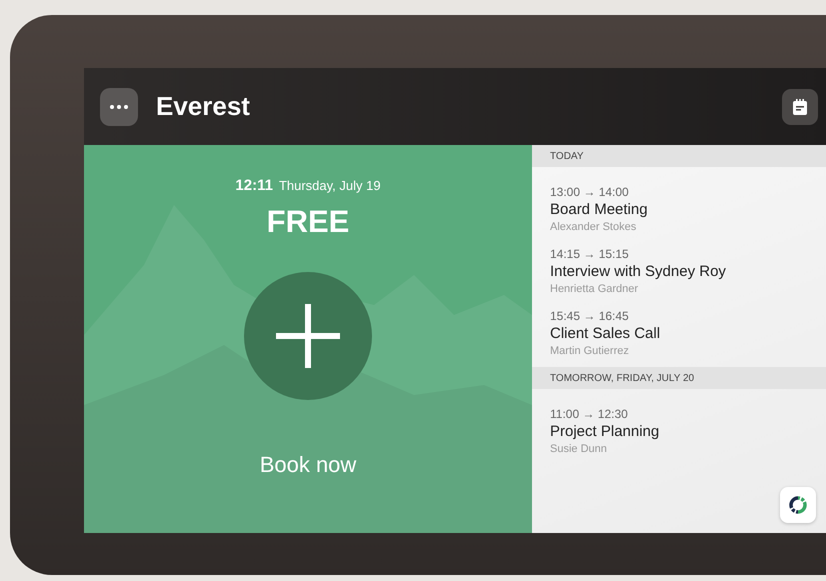 Image resolution: width=826 pixels, height=581 pixels. What do you see at coordinates (589, 351) in the screenshot?
I see `event-organizer: Martin Gutierrez` at bounding box center [589, 351].